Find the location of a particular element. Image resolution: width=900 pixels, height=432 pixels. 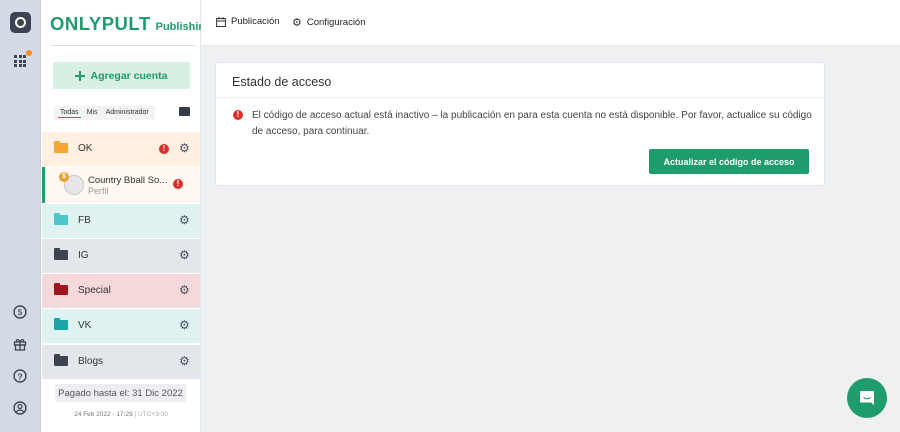

account-row: $ Country Bball So... Perfil ! is located at coordinates (121, 185).